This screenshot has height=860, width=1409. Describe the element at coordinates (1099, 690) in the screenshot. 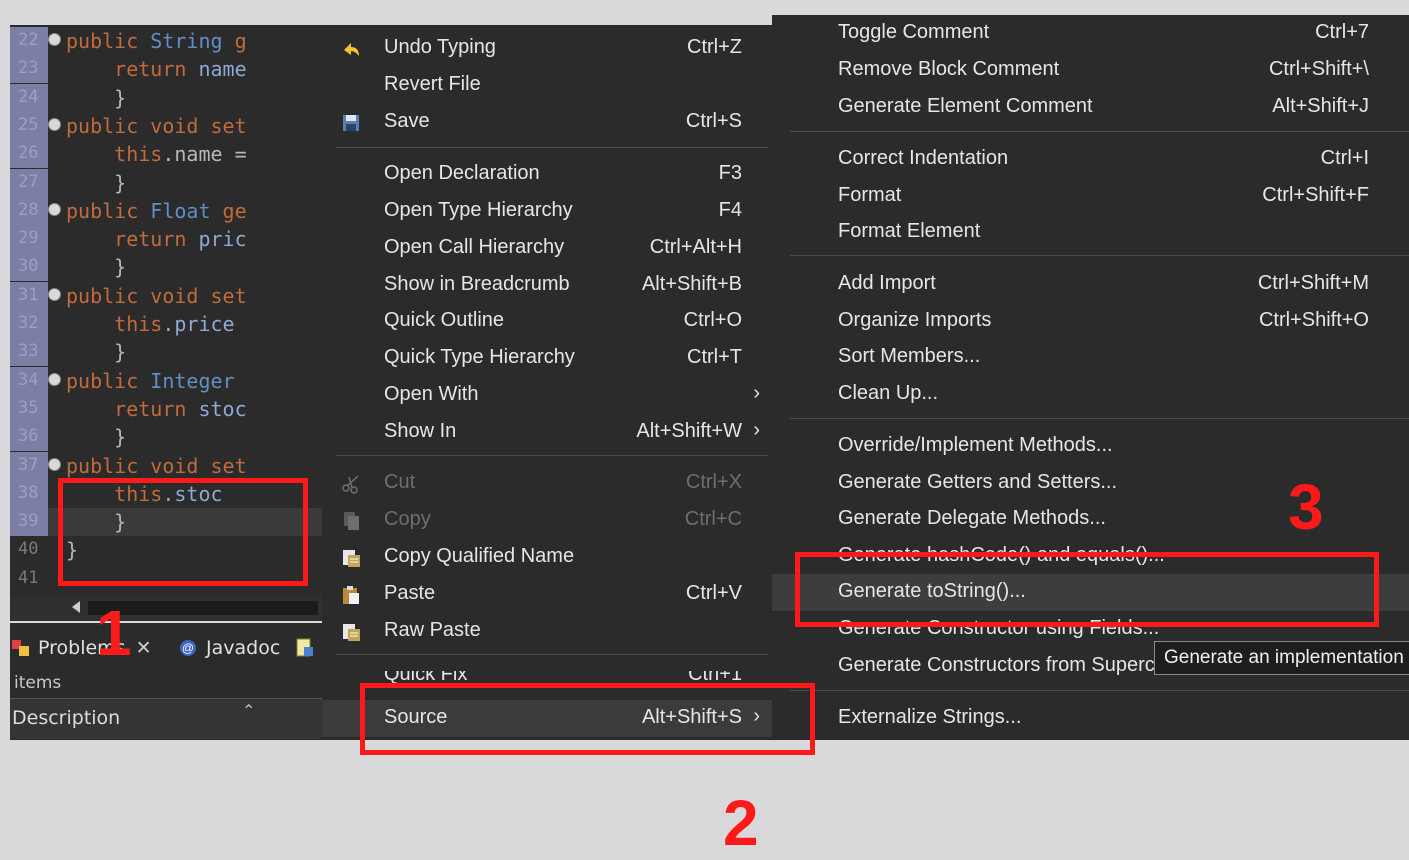

I see `submenu-separator` at that location.